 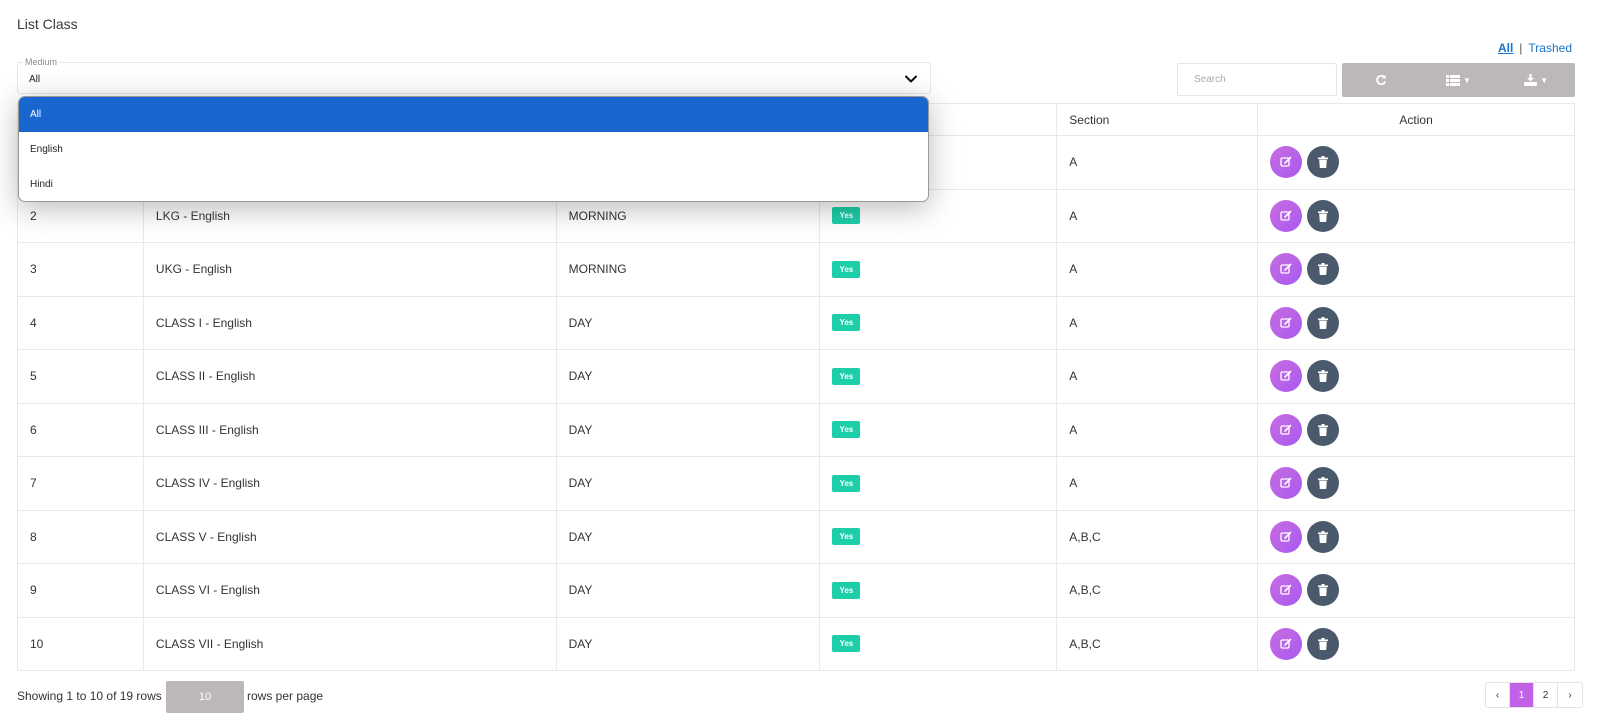 I want to click on columns-button: ▼, so click(x=1459, y=80).